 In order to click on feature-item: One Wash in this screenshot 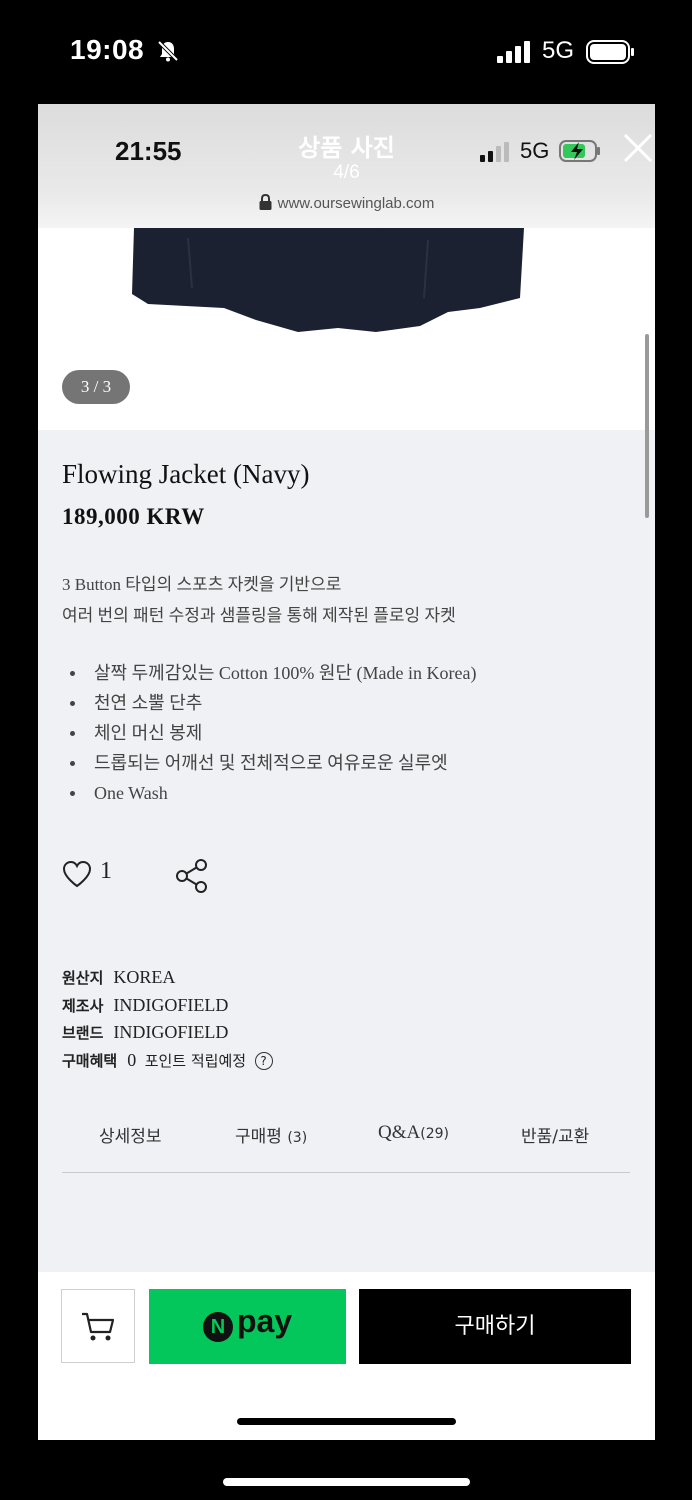, I will do `click(272, 793)`.